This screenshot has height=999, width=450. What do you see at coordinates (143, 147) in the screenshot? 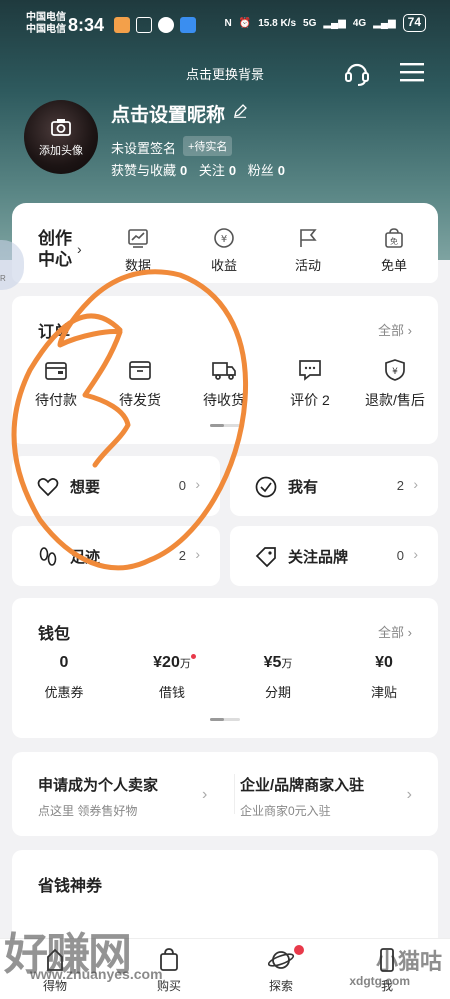
I see `signature-text: 未设置签名` at bounding box center [143, 147].